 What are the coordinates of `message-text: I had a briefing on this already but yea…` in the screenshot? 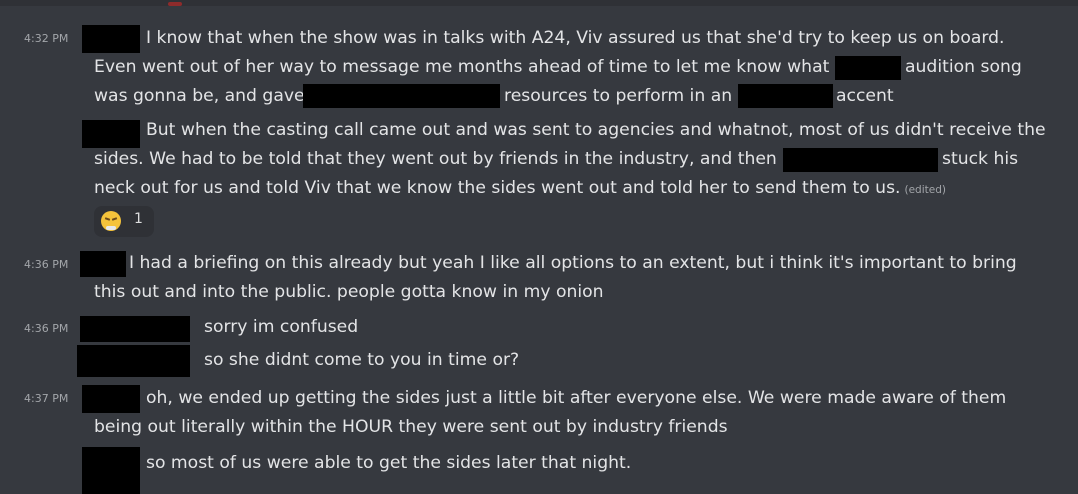 It's located at (573, 263).